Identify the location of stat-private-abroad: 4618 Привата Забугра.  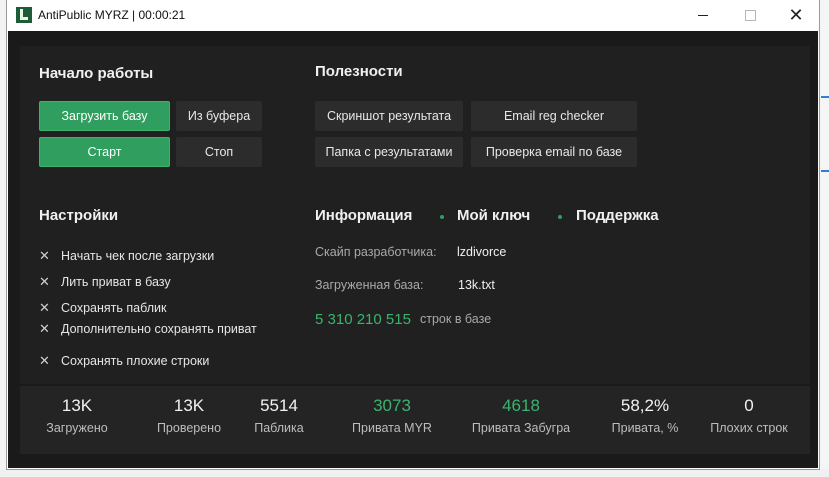
(521, 415).